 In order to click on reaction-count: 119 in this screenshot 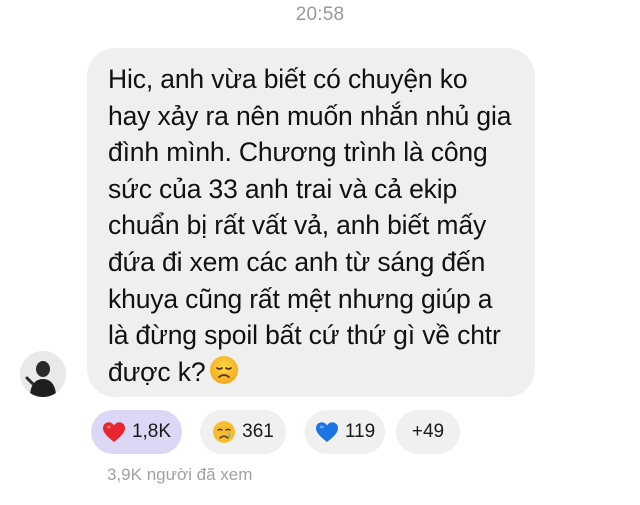, I will do `click(360, 431)`.